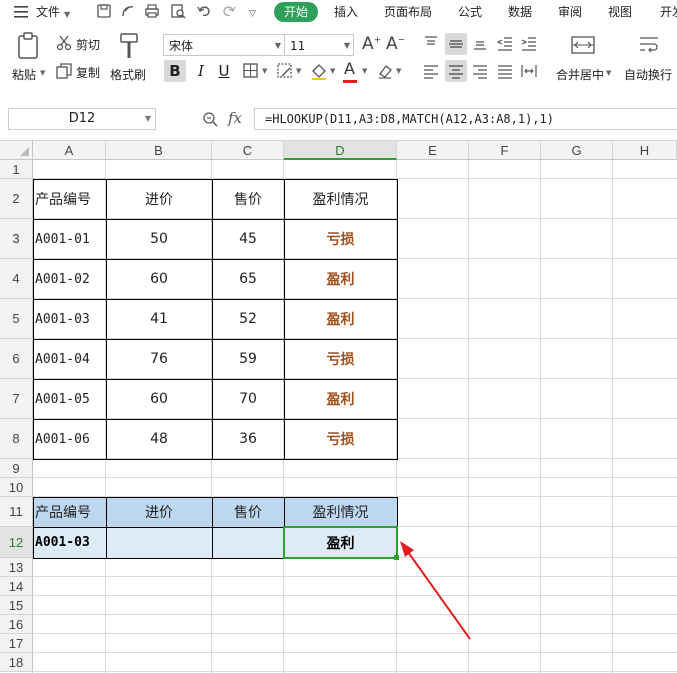 The width and height of the screenshot is (677, 673). Describe the element at coordinates (364, 71) in the screenshot. I see `font-color-dropdown-icon: ▼` at that location.